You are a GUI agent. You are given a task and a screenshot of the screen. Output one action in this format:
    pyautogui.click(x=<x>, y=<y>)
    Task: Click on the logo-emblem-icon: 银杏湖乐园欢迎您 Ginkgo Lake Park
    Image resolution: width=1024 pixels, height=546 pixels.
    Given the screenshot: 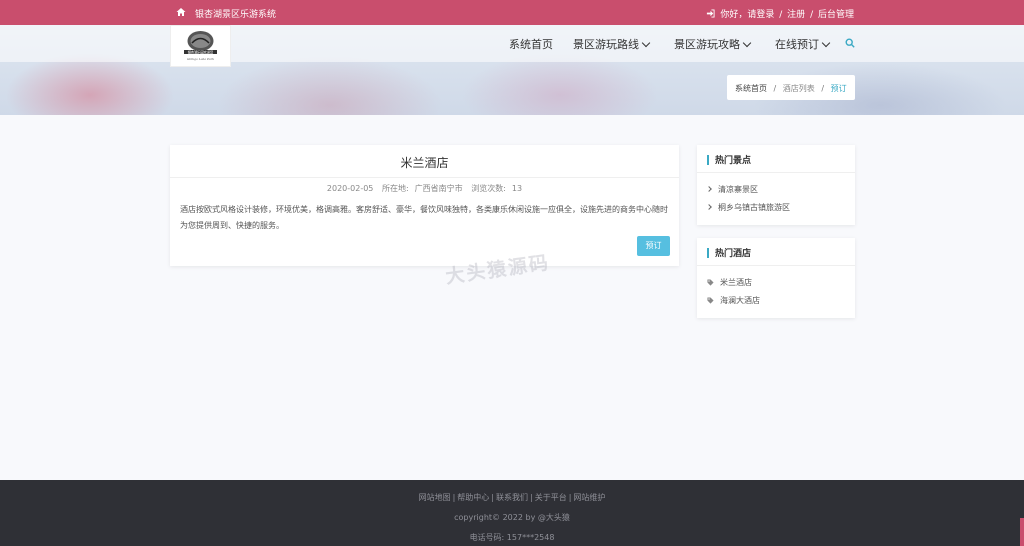 What is the action you would take?
    pyautogui.click(x=200, y=46)
    